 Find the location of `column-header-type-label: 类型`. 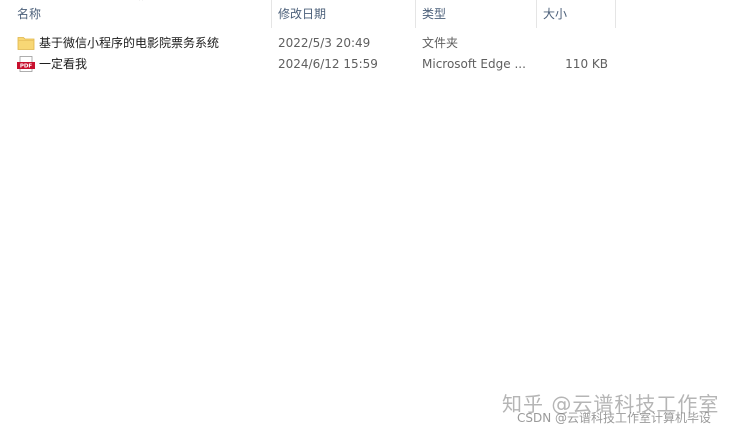

column-header-type-label: 类型 is located at coordinates (434, 14).